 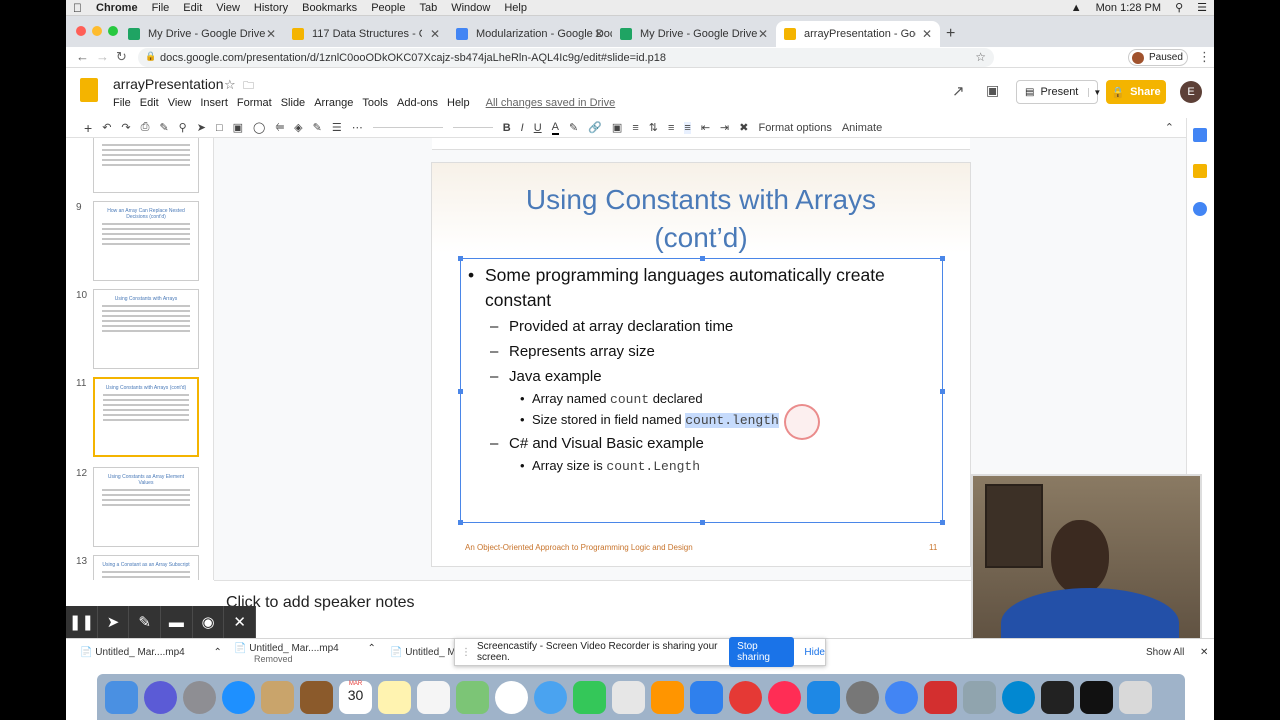 I want to click on decrease-indent-icon: ⇤, so click(x=705, y=127).